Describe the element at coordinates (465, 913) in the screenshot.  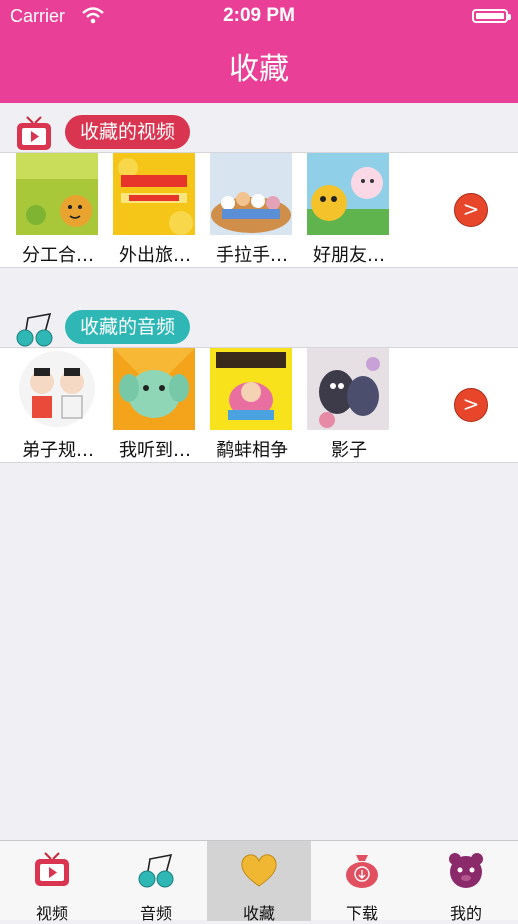
I see `tab-label: 我的` at that location.